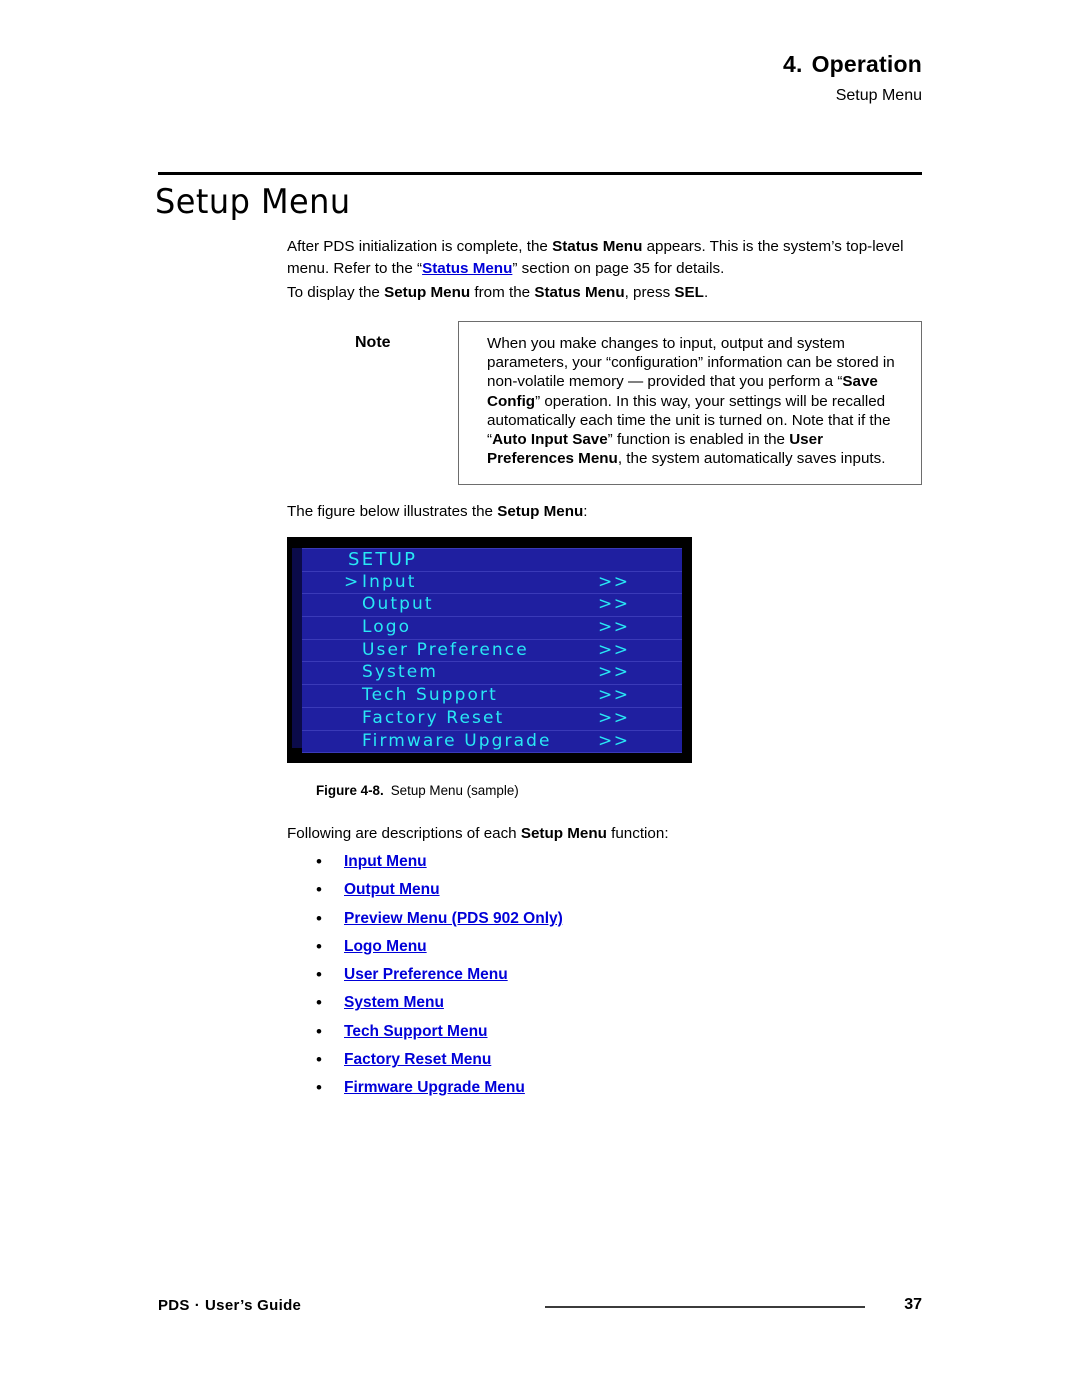  What do you see at coordinates (596, 1063) in the screenshot?
I see `list-item: • Factory Reset Menu` at bounding box center [596, 1063].